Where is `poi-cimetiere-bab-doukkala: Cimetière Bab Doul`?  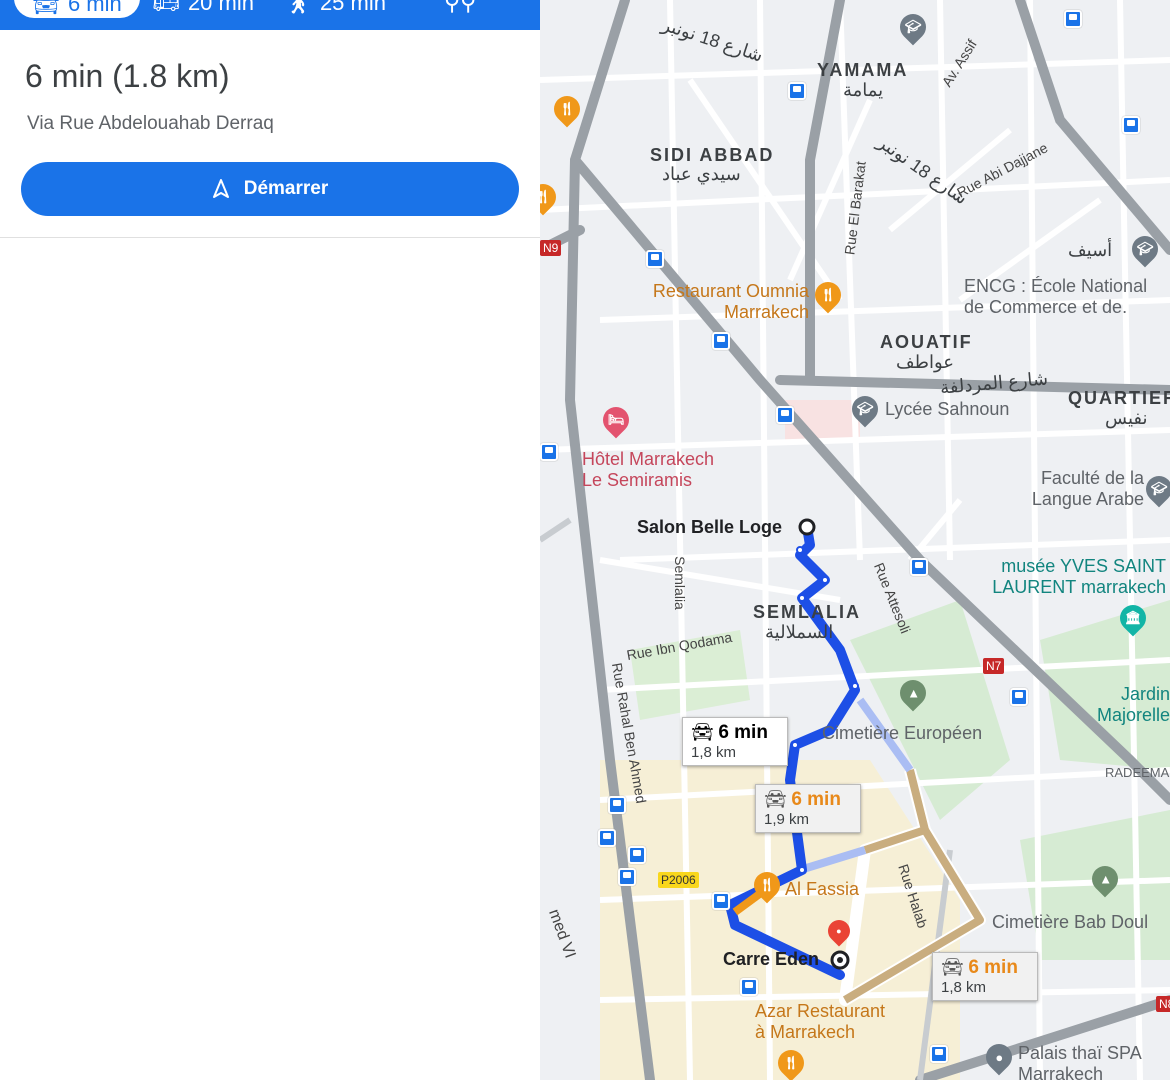 poi-cimetiere-bab-doukkala: Cimetière Bab Doul is located at coordinates (1070, 922).